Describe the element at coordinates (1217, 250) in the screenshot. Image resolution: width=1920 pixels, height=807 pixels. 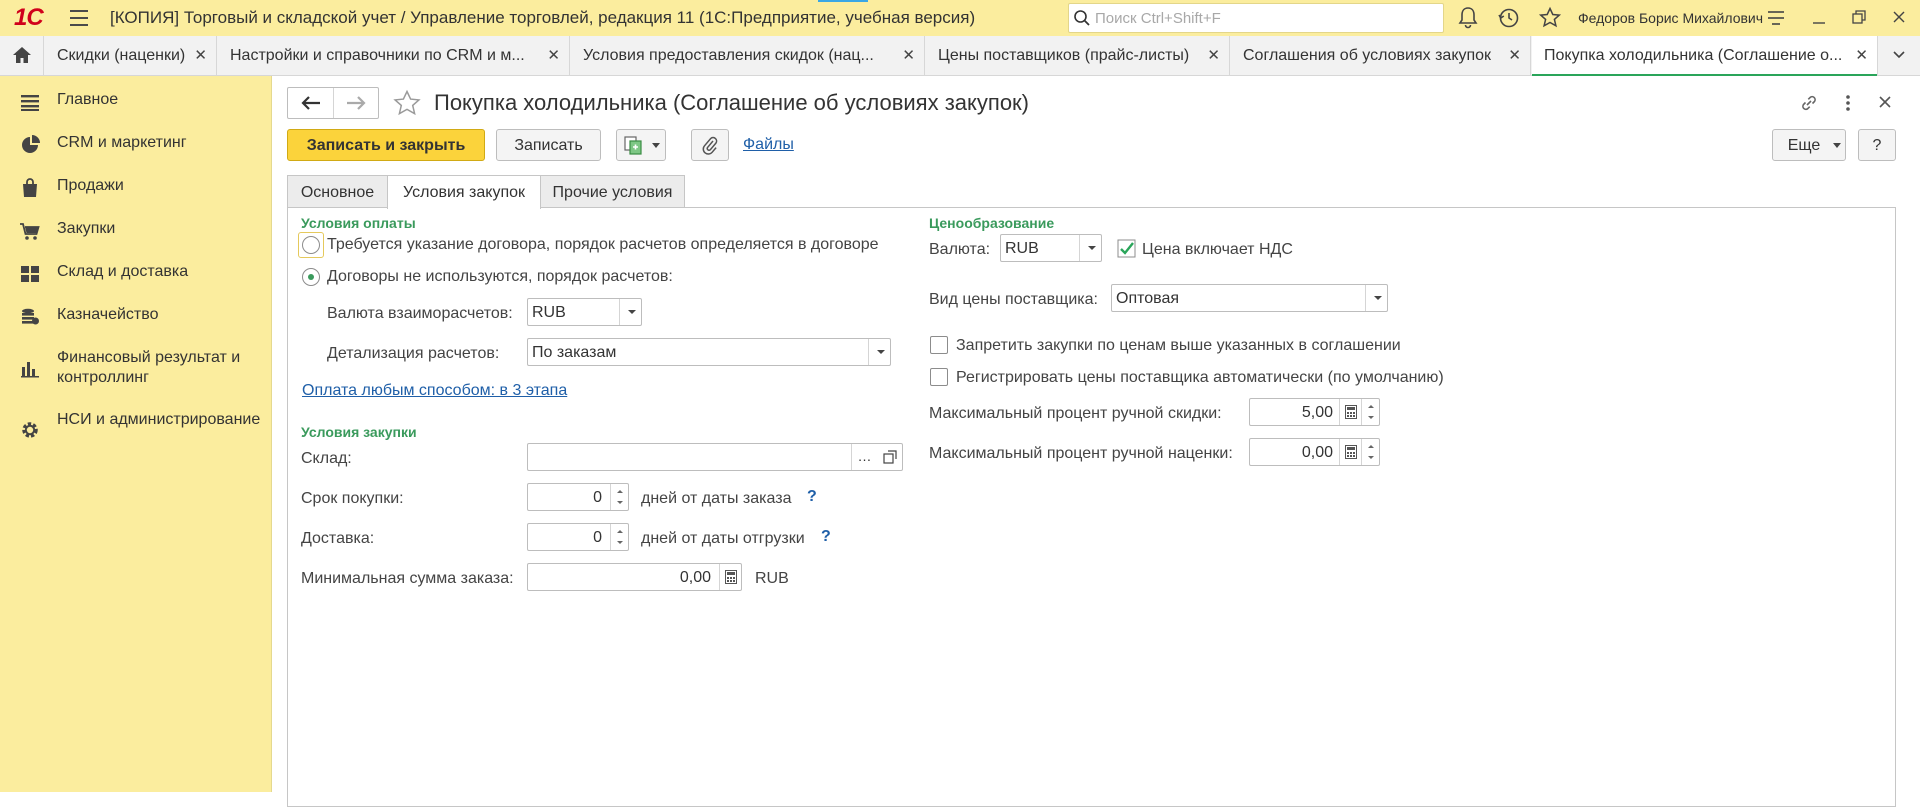
I see `vat-included-label: Цена включает НДС` at that location.